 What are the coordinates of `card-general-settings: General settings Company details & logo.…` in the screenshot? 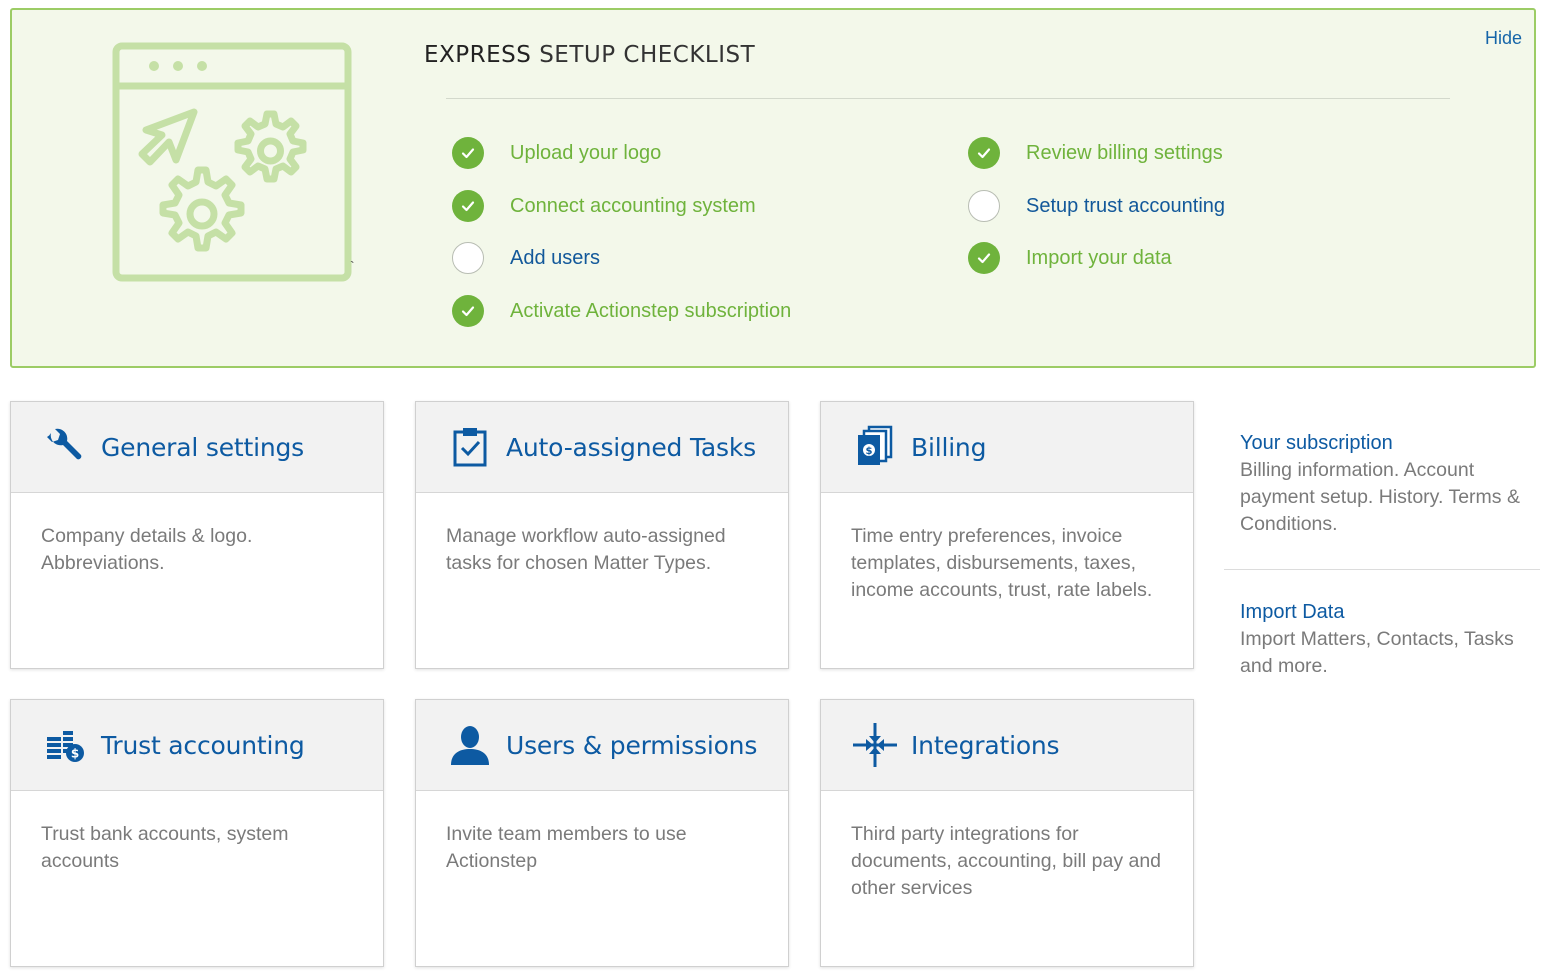 It's located at (197, 535).